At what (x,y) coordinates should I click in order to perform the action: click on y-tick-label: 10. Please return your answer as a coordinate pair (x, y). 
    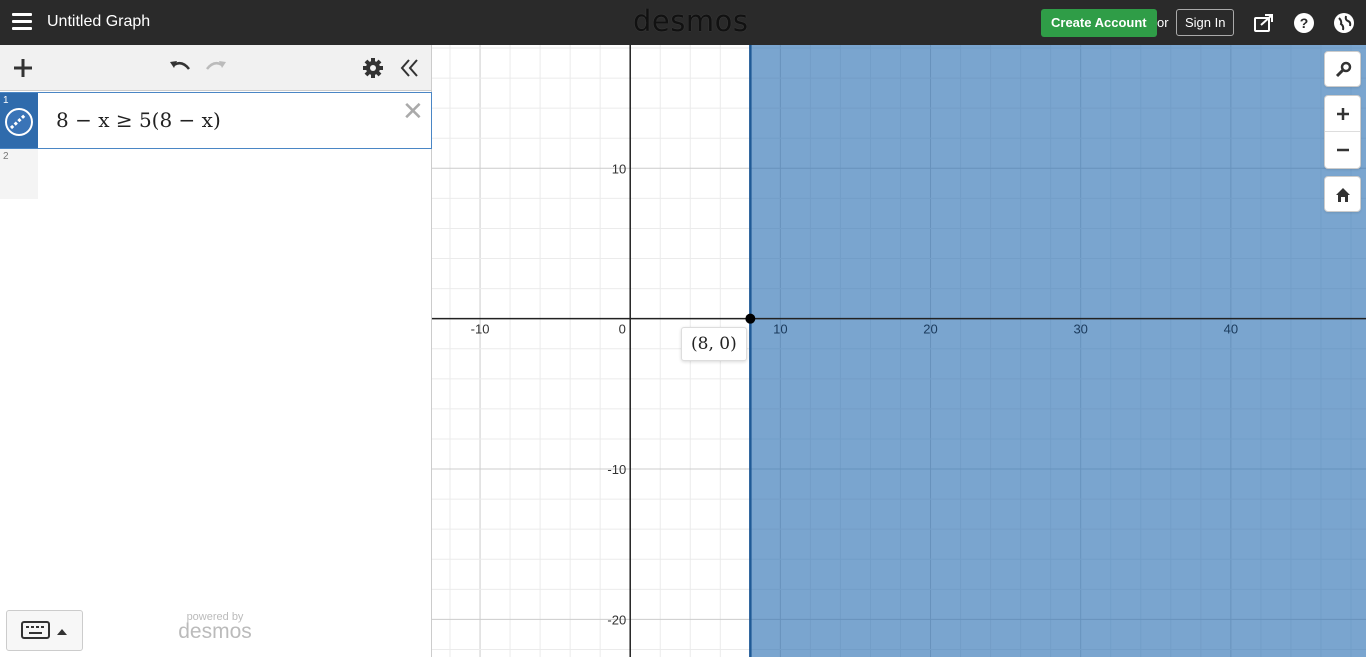
    Looking at the image, I should click on (619, 168).